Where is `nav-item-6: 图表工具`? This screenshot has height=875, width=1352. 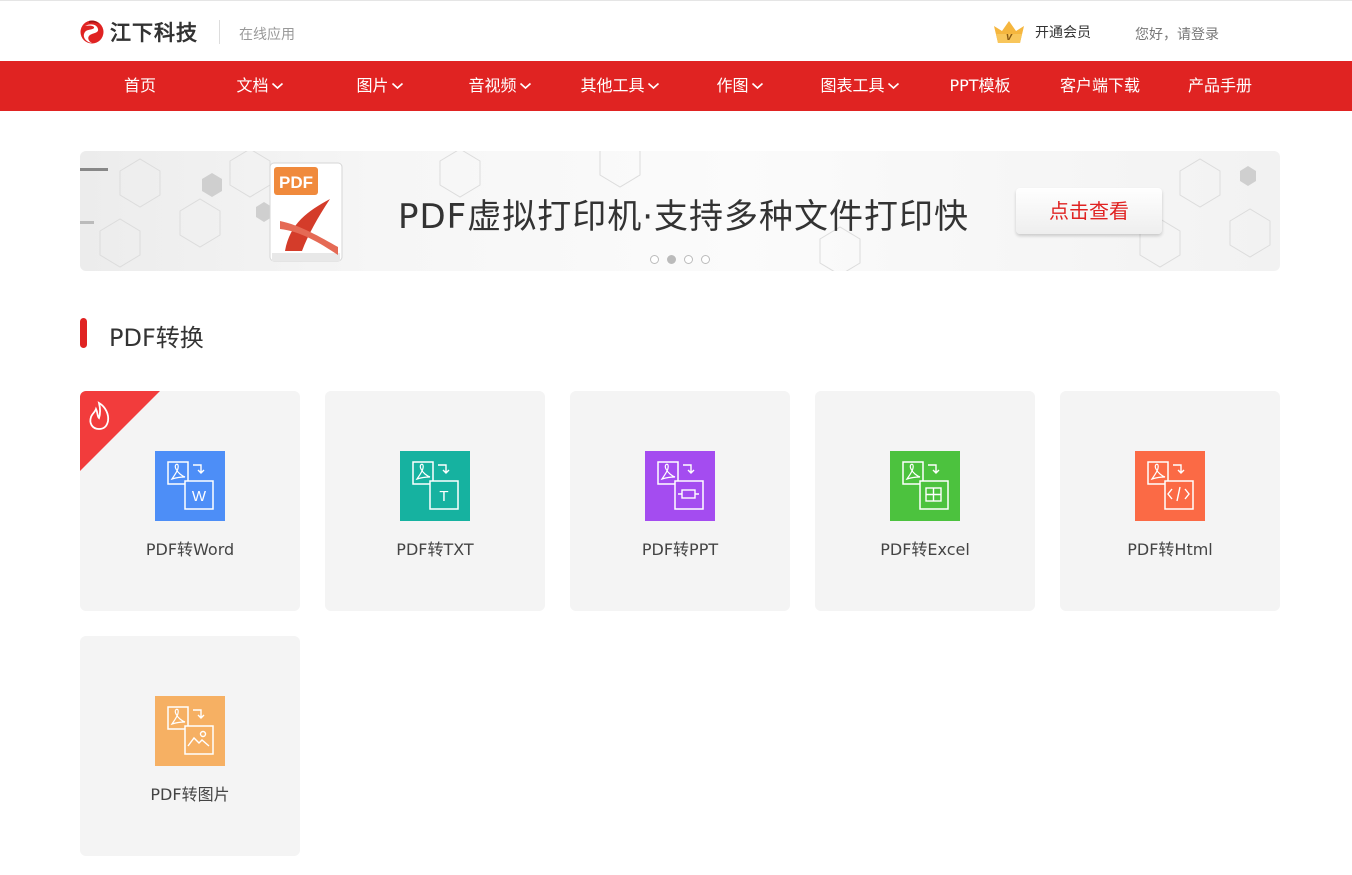
nav-item-6: 图表工具 is located at coordinates (860, 86).